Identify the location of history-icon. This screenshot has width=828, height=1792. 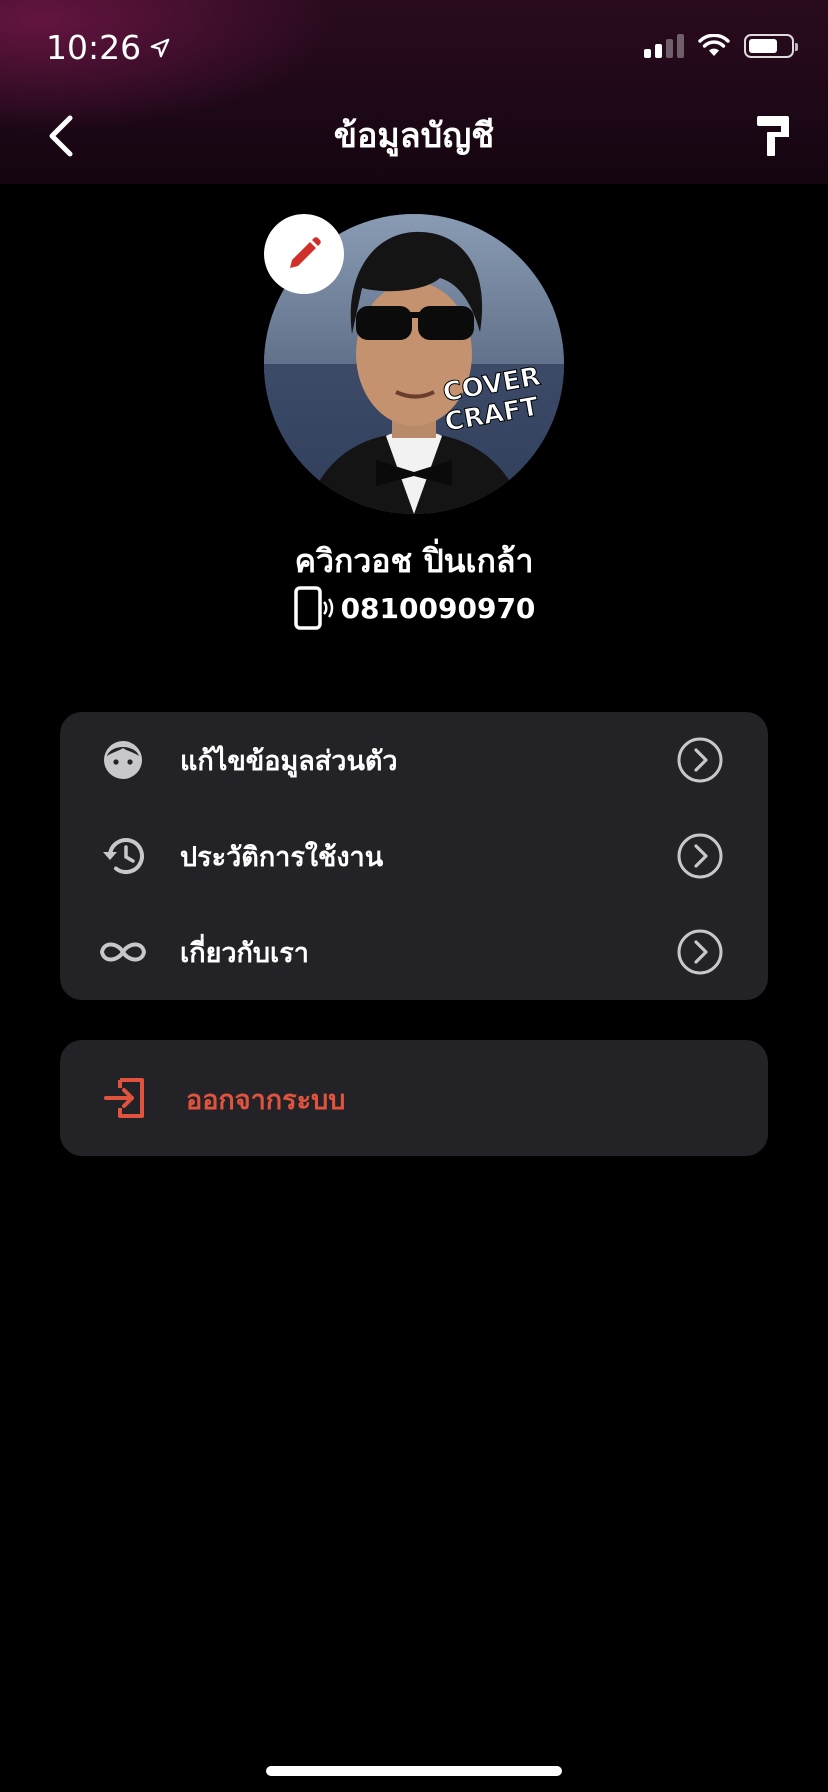
(123, 856).